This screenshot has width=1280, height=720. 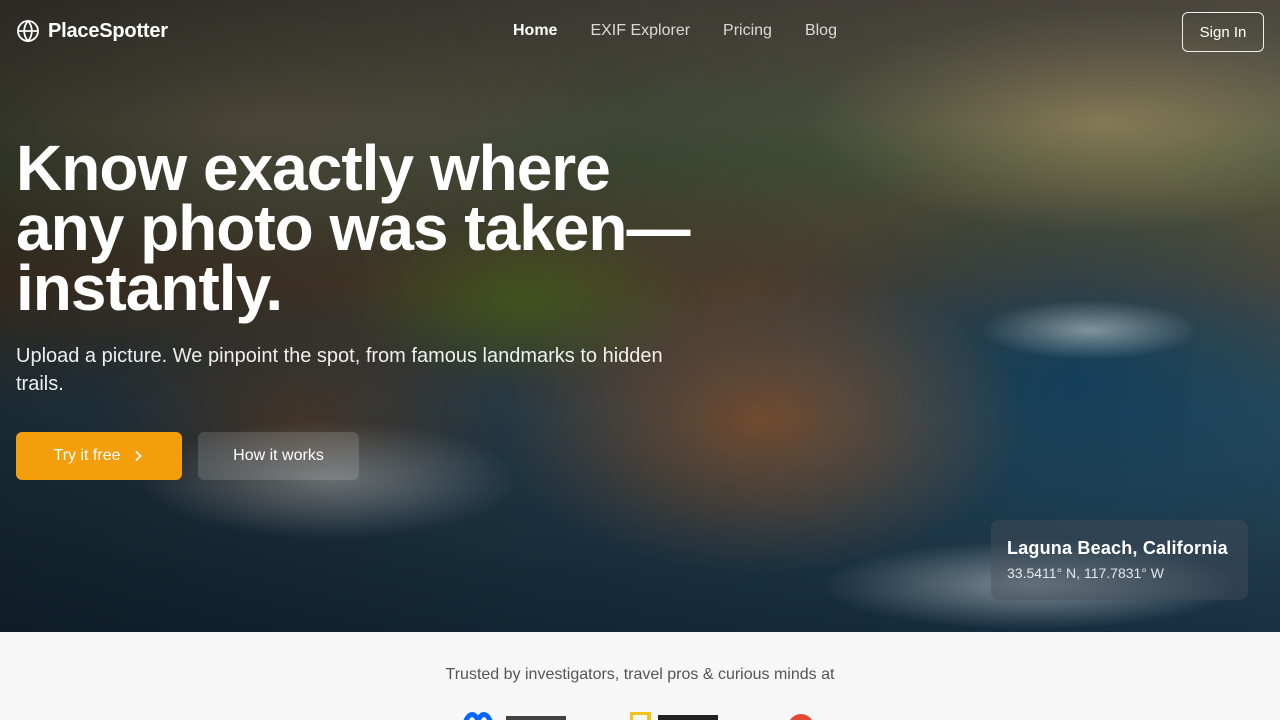 I want to click on try-it-free-label: Try it free, so click(x=87, y=455).